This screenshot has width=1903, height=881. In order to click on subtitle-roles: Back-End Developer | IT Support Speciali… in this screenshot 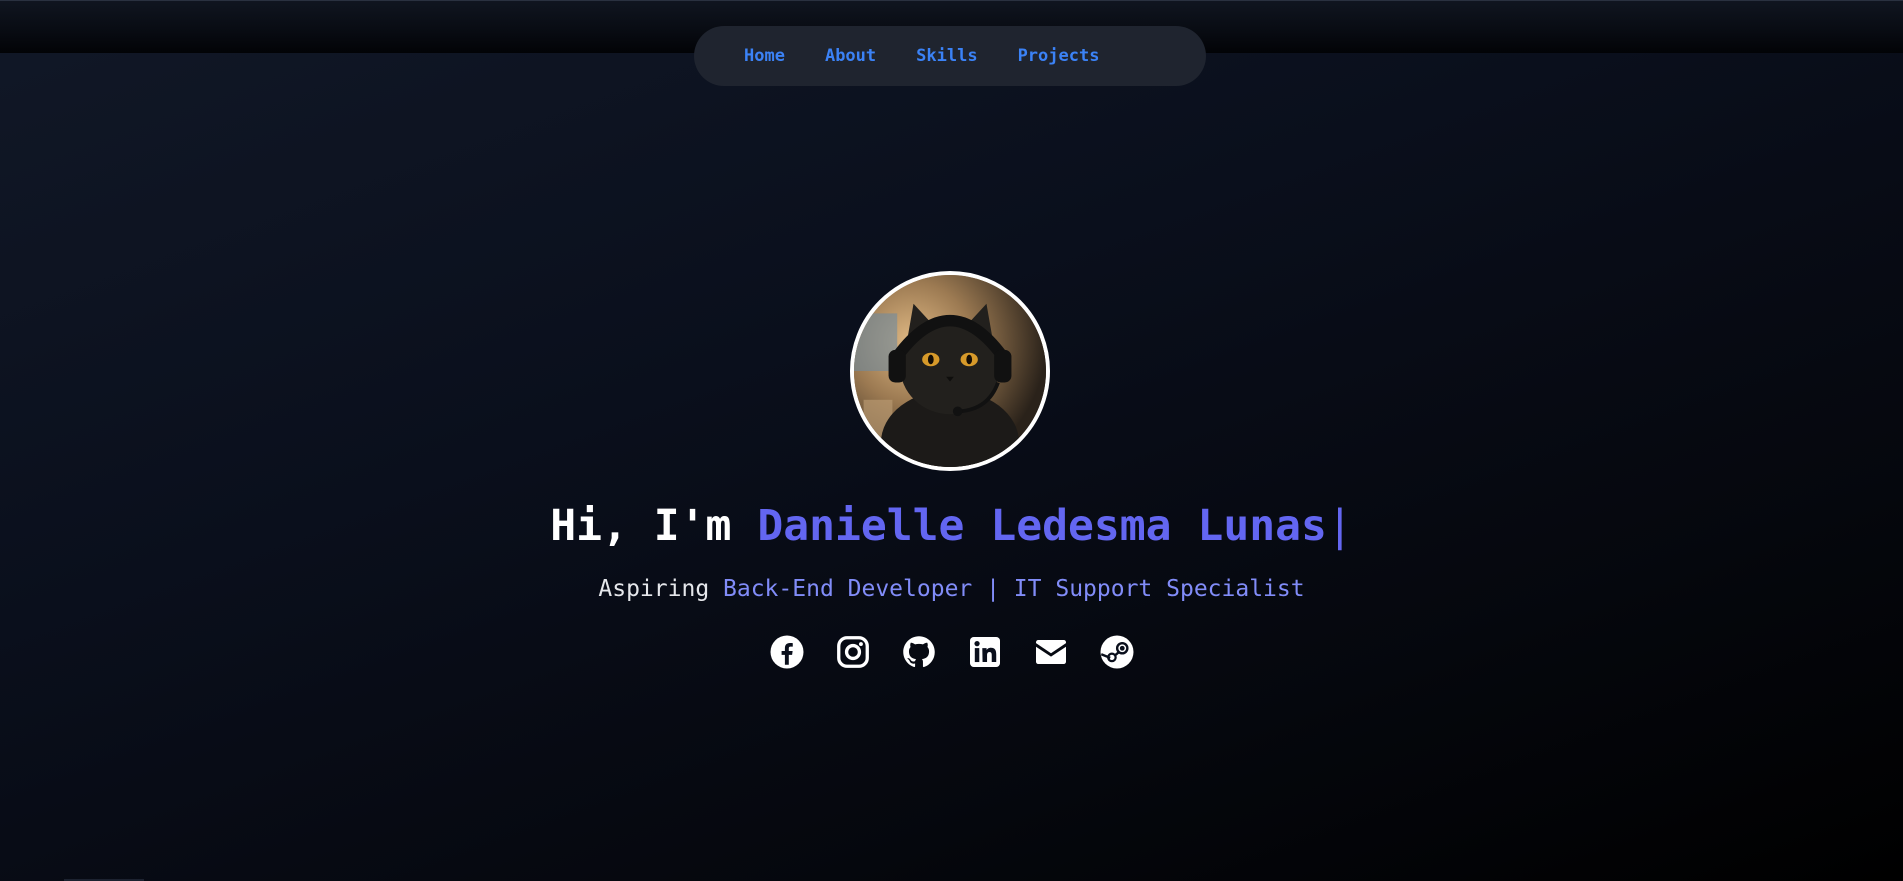, I will do `click(1014, 589)`.